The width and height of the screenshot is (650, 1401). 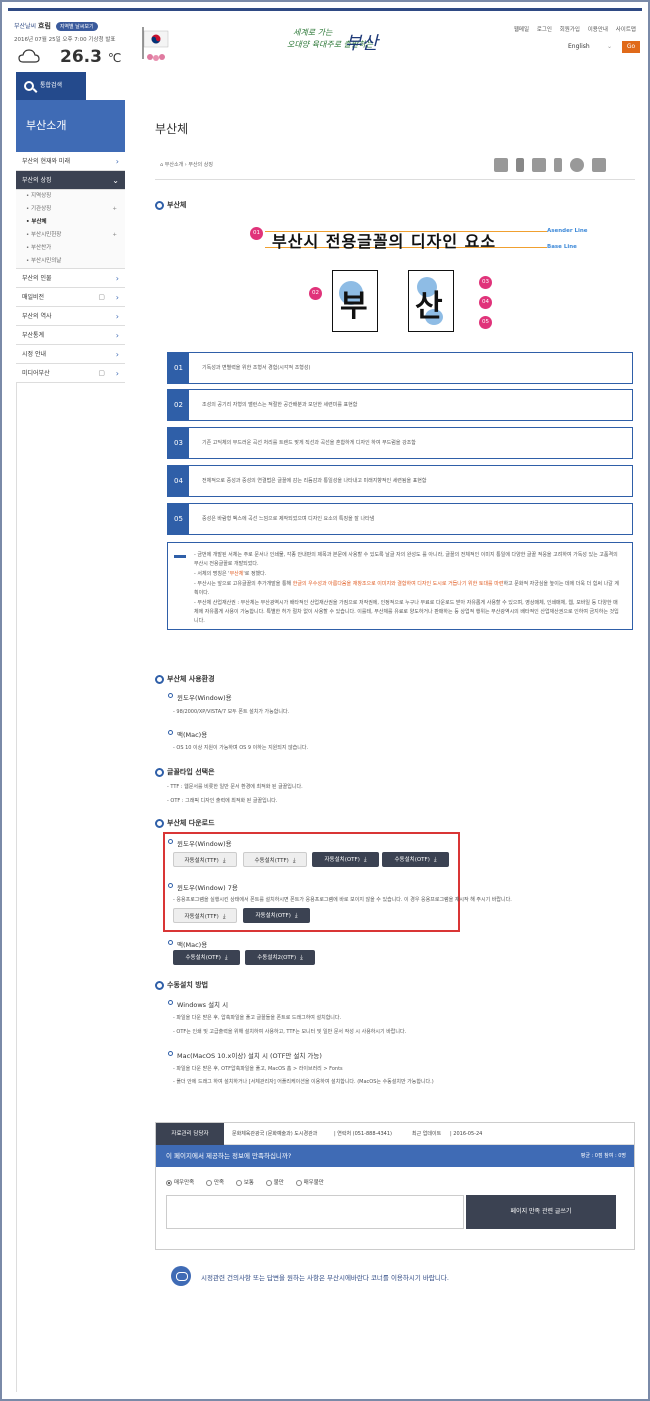 What do you see at coordinates (544, 30) in the screenshot?
I see `util-login-link: 로그인` at bounding box center [544, 30].